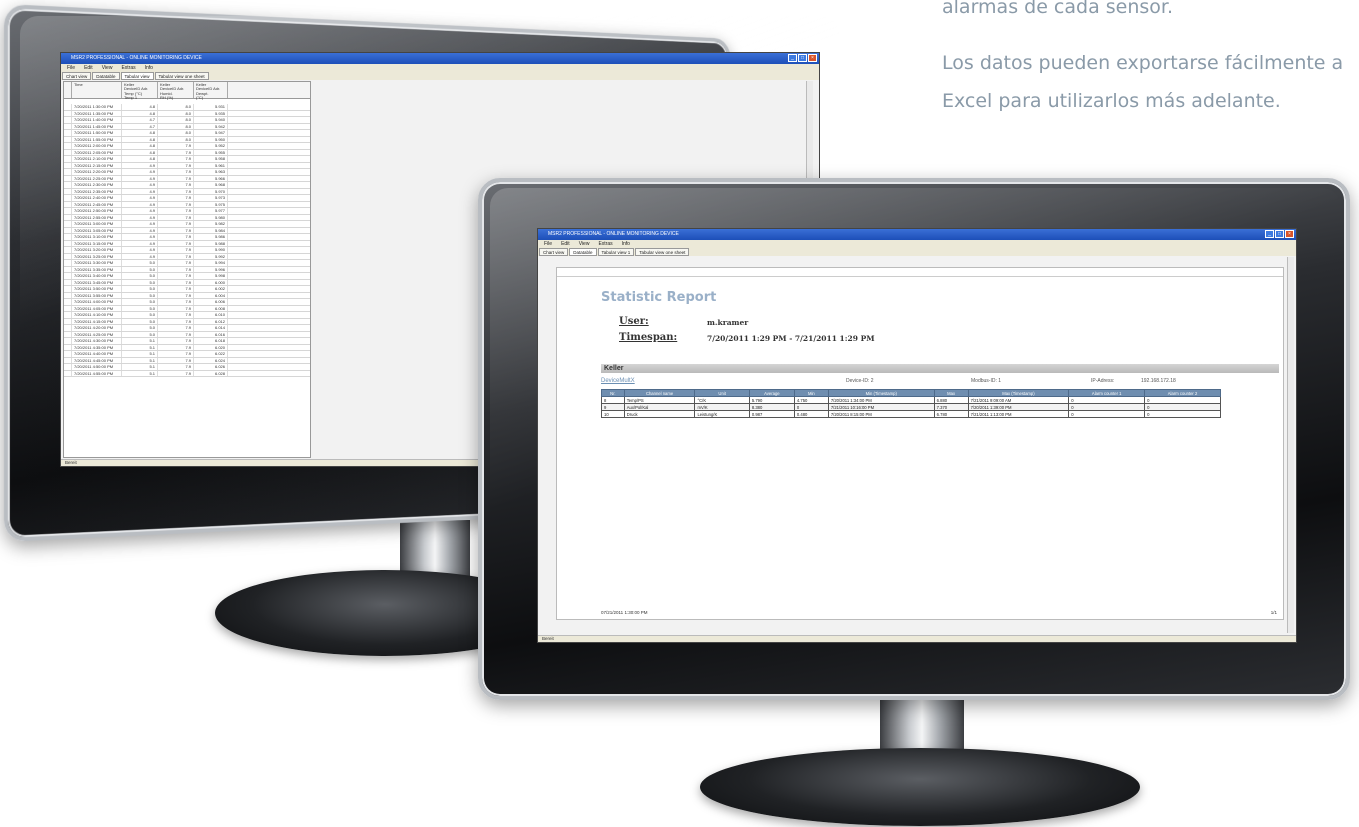 This screenshot has height=827, width=1359. I want to click on menu-edit: Edit, so click(88, 68).